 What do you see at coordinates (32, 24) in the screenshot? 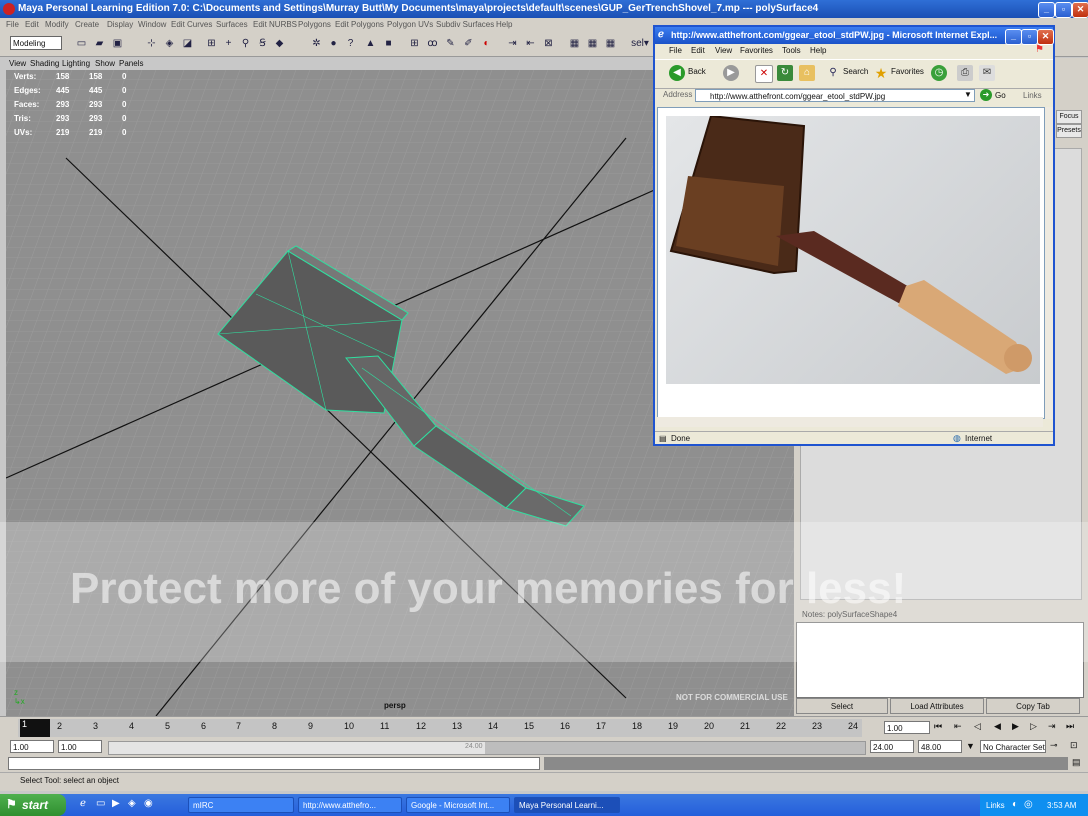
I see `menu-edit: Edit` at bounding box center [32, 24].